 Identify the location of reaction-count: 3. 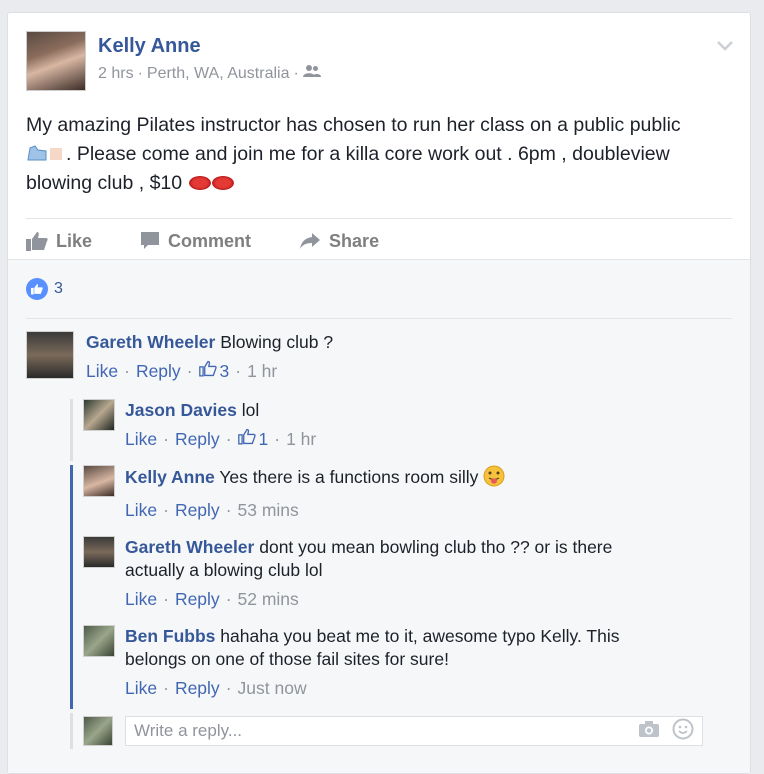
(58, 289).